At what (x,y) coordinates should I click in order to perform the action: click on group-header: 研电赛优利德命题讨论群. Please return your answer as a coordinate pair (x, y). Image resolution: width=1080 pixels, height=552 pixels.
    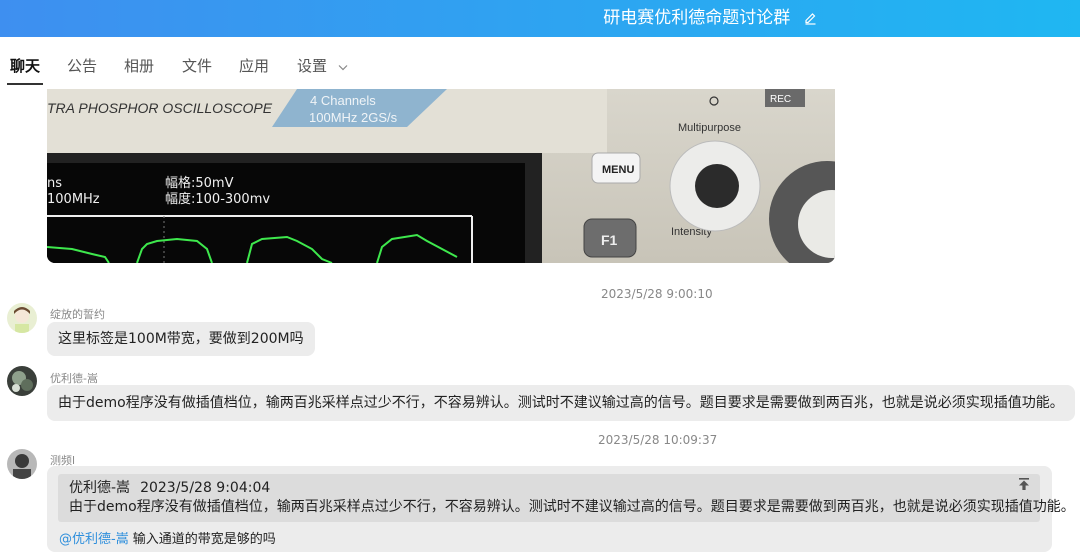
    Looking at the image, I should click on (540, 18).